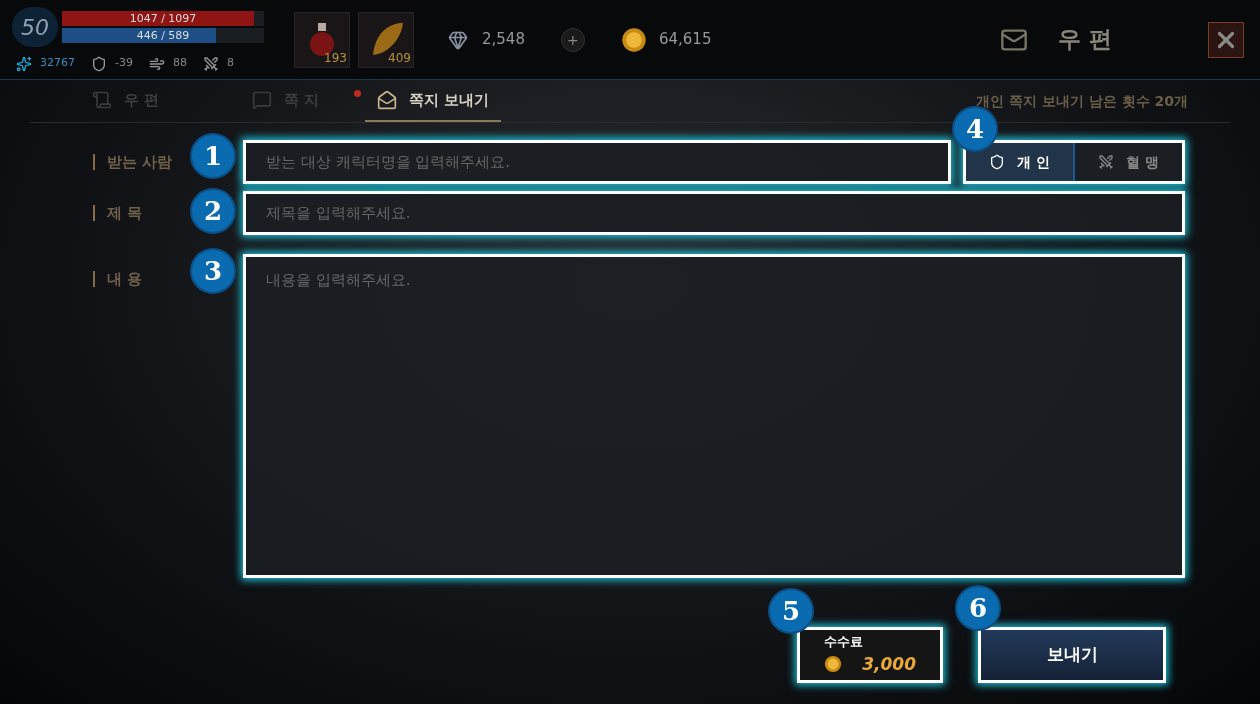 The image size is (1260, 704). Describe the element at coordinates (213, 271) in the screenshot. I see `callout-number: 3` at that location.